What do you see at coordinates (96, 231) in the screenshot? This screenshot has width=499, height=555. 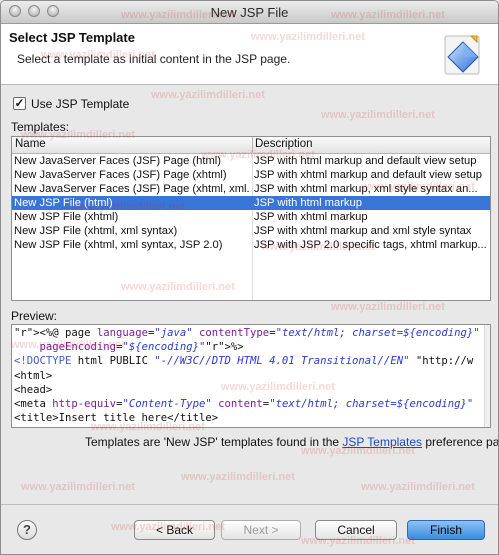 I see `template-name-cell: New JSP File (xhtml, xml syntax)` at bounding box center [96, 231].